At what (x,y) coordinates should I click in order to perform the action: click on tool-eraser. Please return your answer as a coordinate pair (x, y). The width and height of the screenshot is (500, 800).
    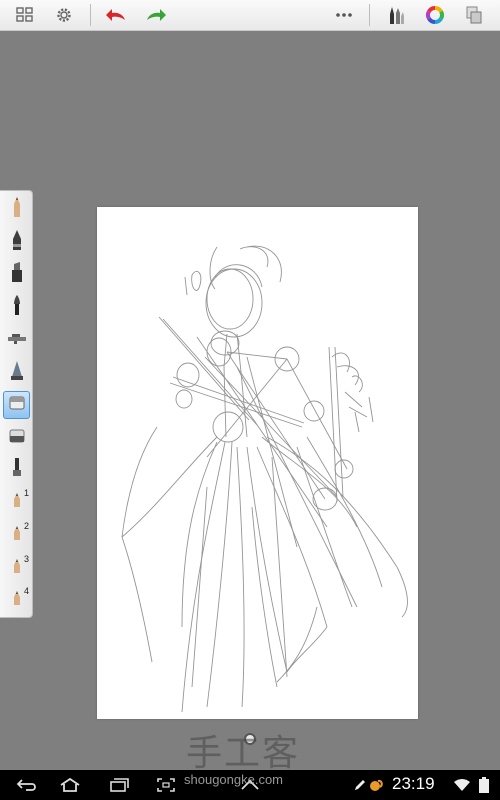
    Looking at the image, I should click on (16, 404).